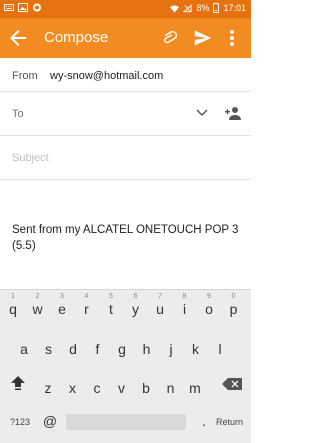 This screenshot has height=443, width=320. Describe the element at coordinates (37, 309) in the screenshot. I see `key-label: w` at that location.